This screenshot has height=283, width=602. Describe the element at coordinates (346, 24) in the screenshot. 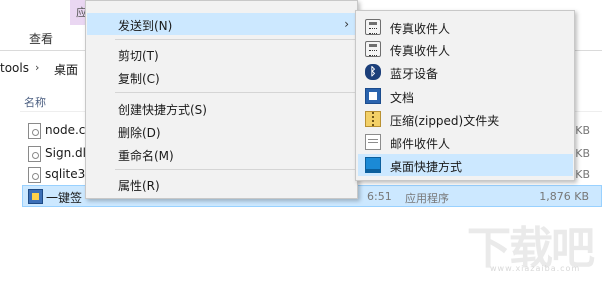

I see `submenu-arrow-icon: ›` at that location.